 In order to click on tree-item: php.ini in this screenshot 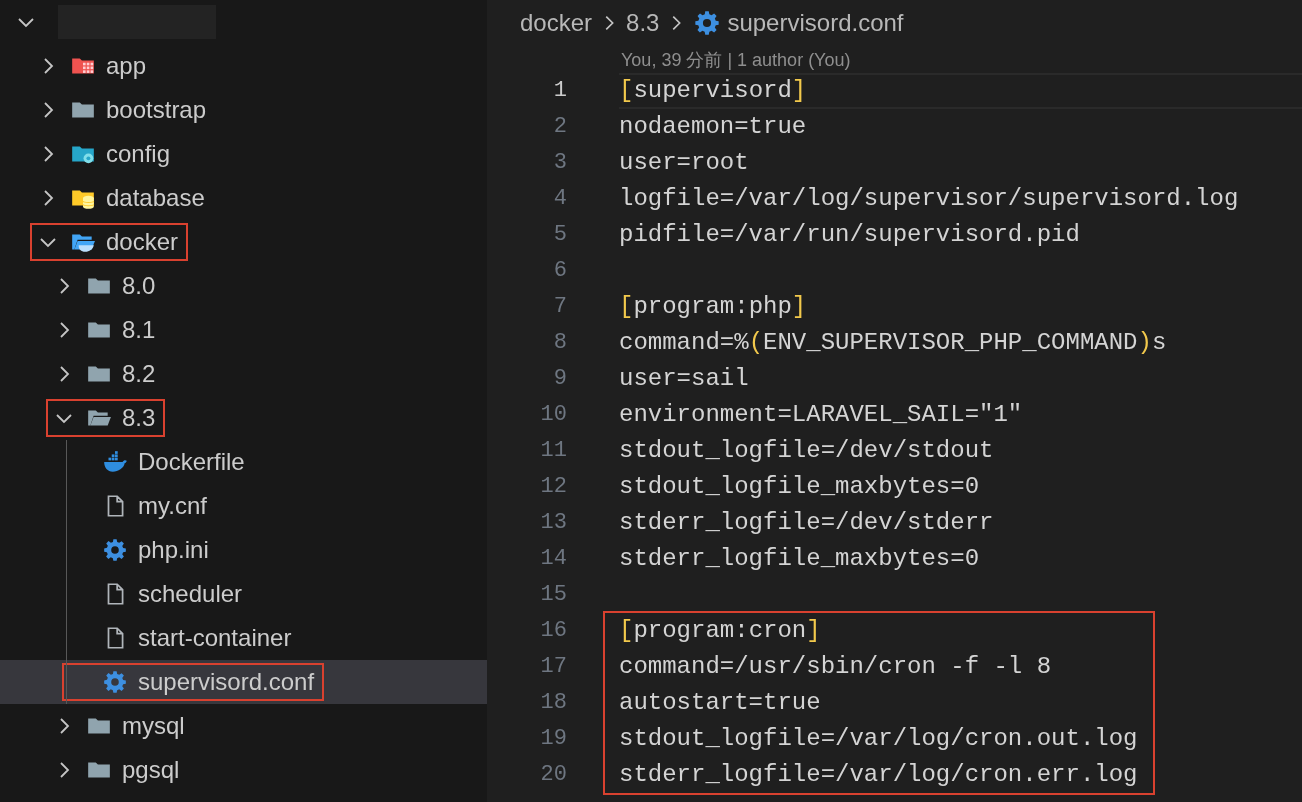, I will do `click(140, 550)`.